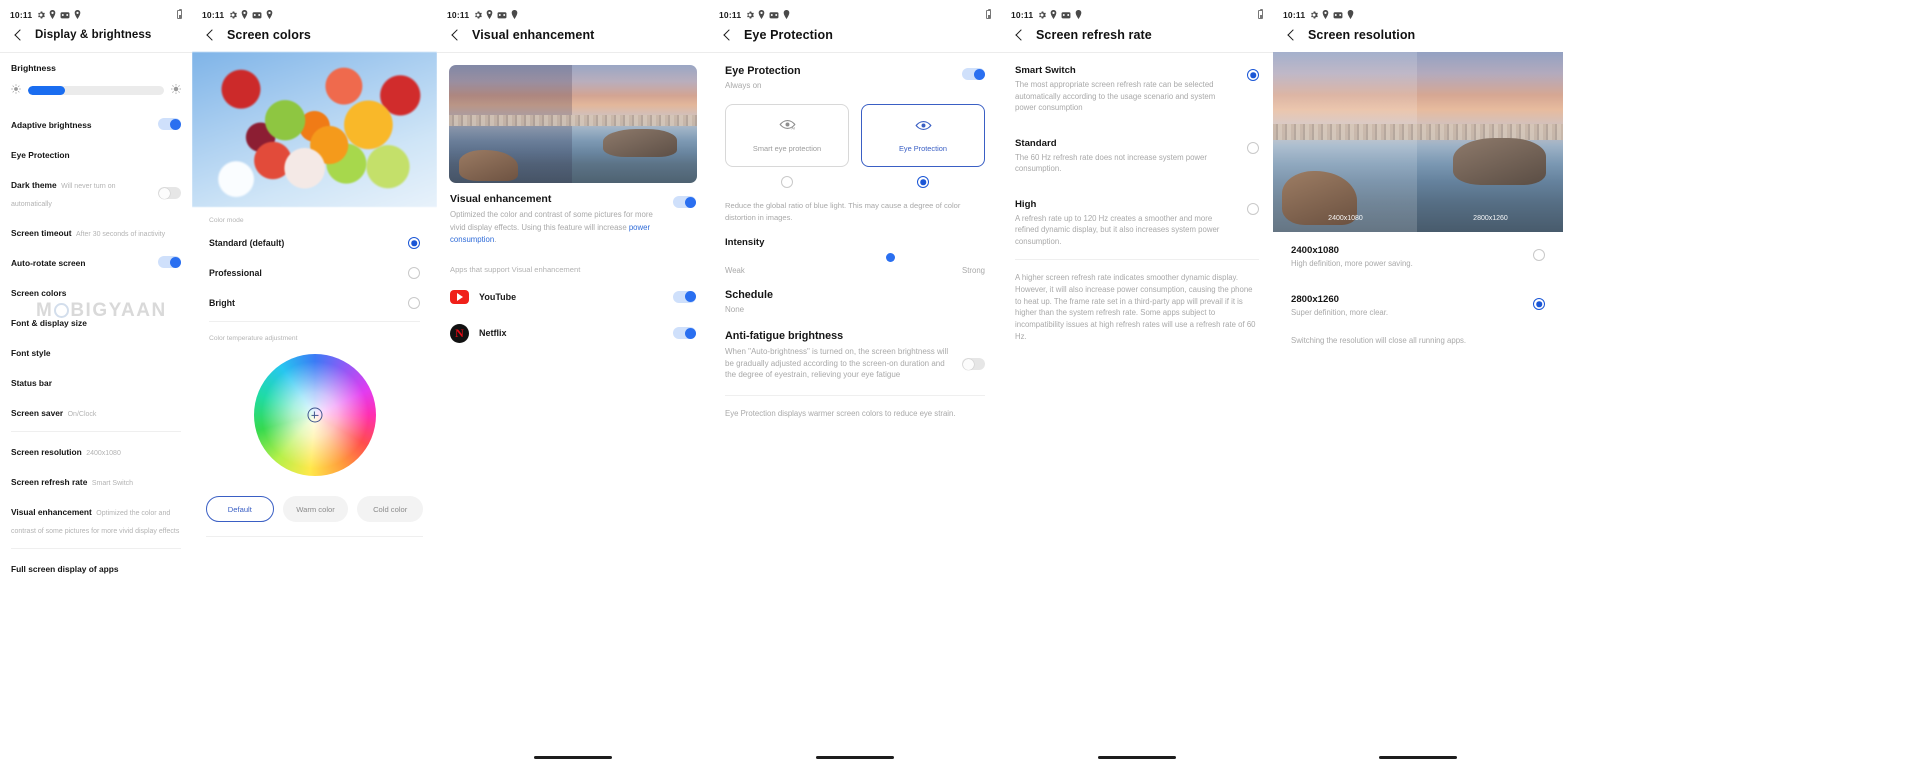 The image size is (1920, 766). Describe the element at coordinates (684, 202) in the screenshot. I see `visual-enhancement-toggle` at that location.